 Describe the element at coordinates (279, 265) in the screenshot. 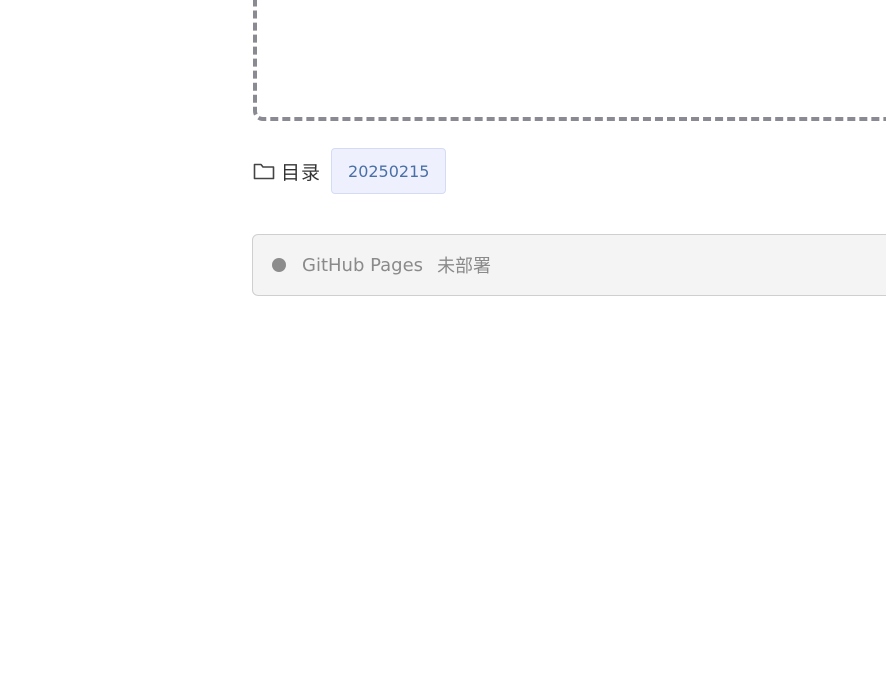

I see `status-dot-icon` at that location.